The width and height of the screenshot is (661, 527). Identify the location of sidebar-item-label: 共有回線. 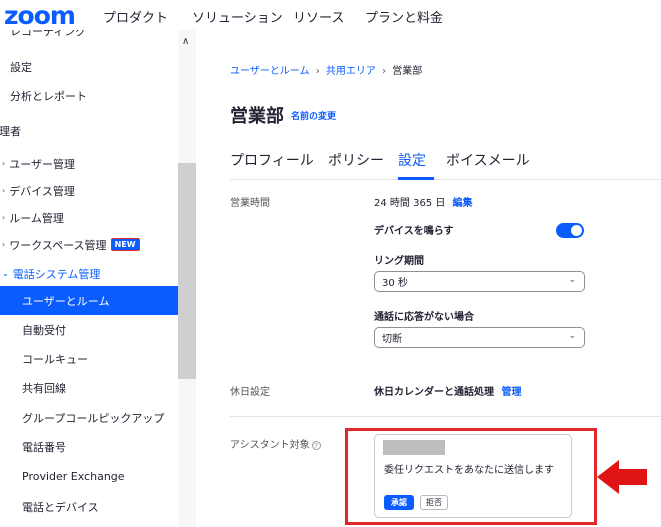
(44, 388).